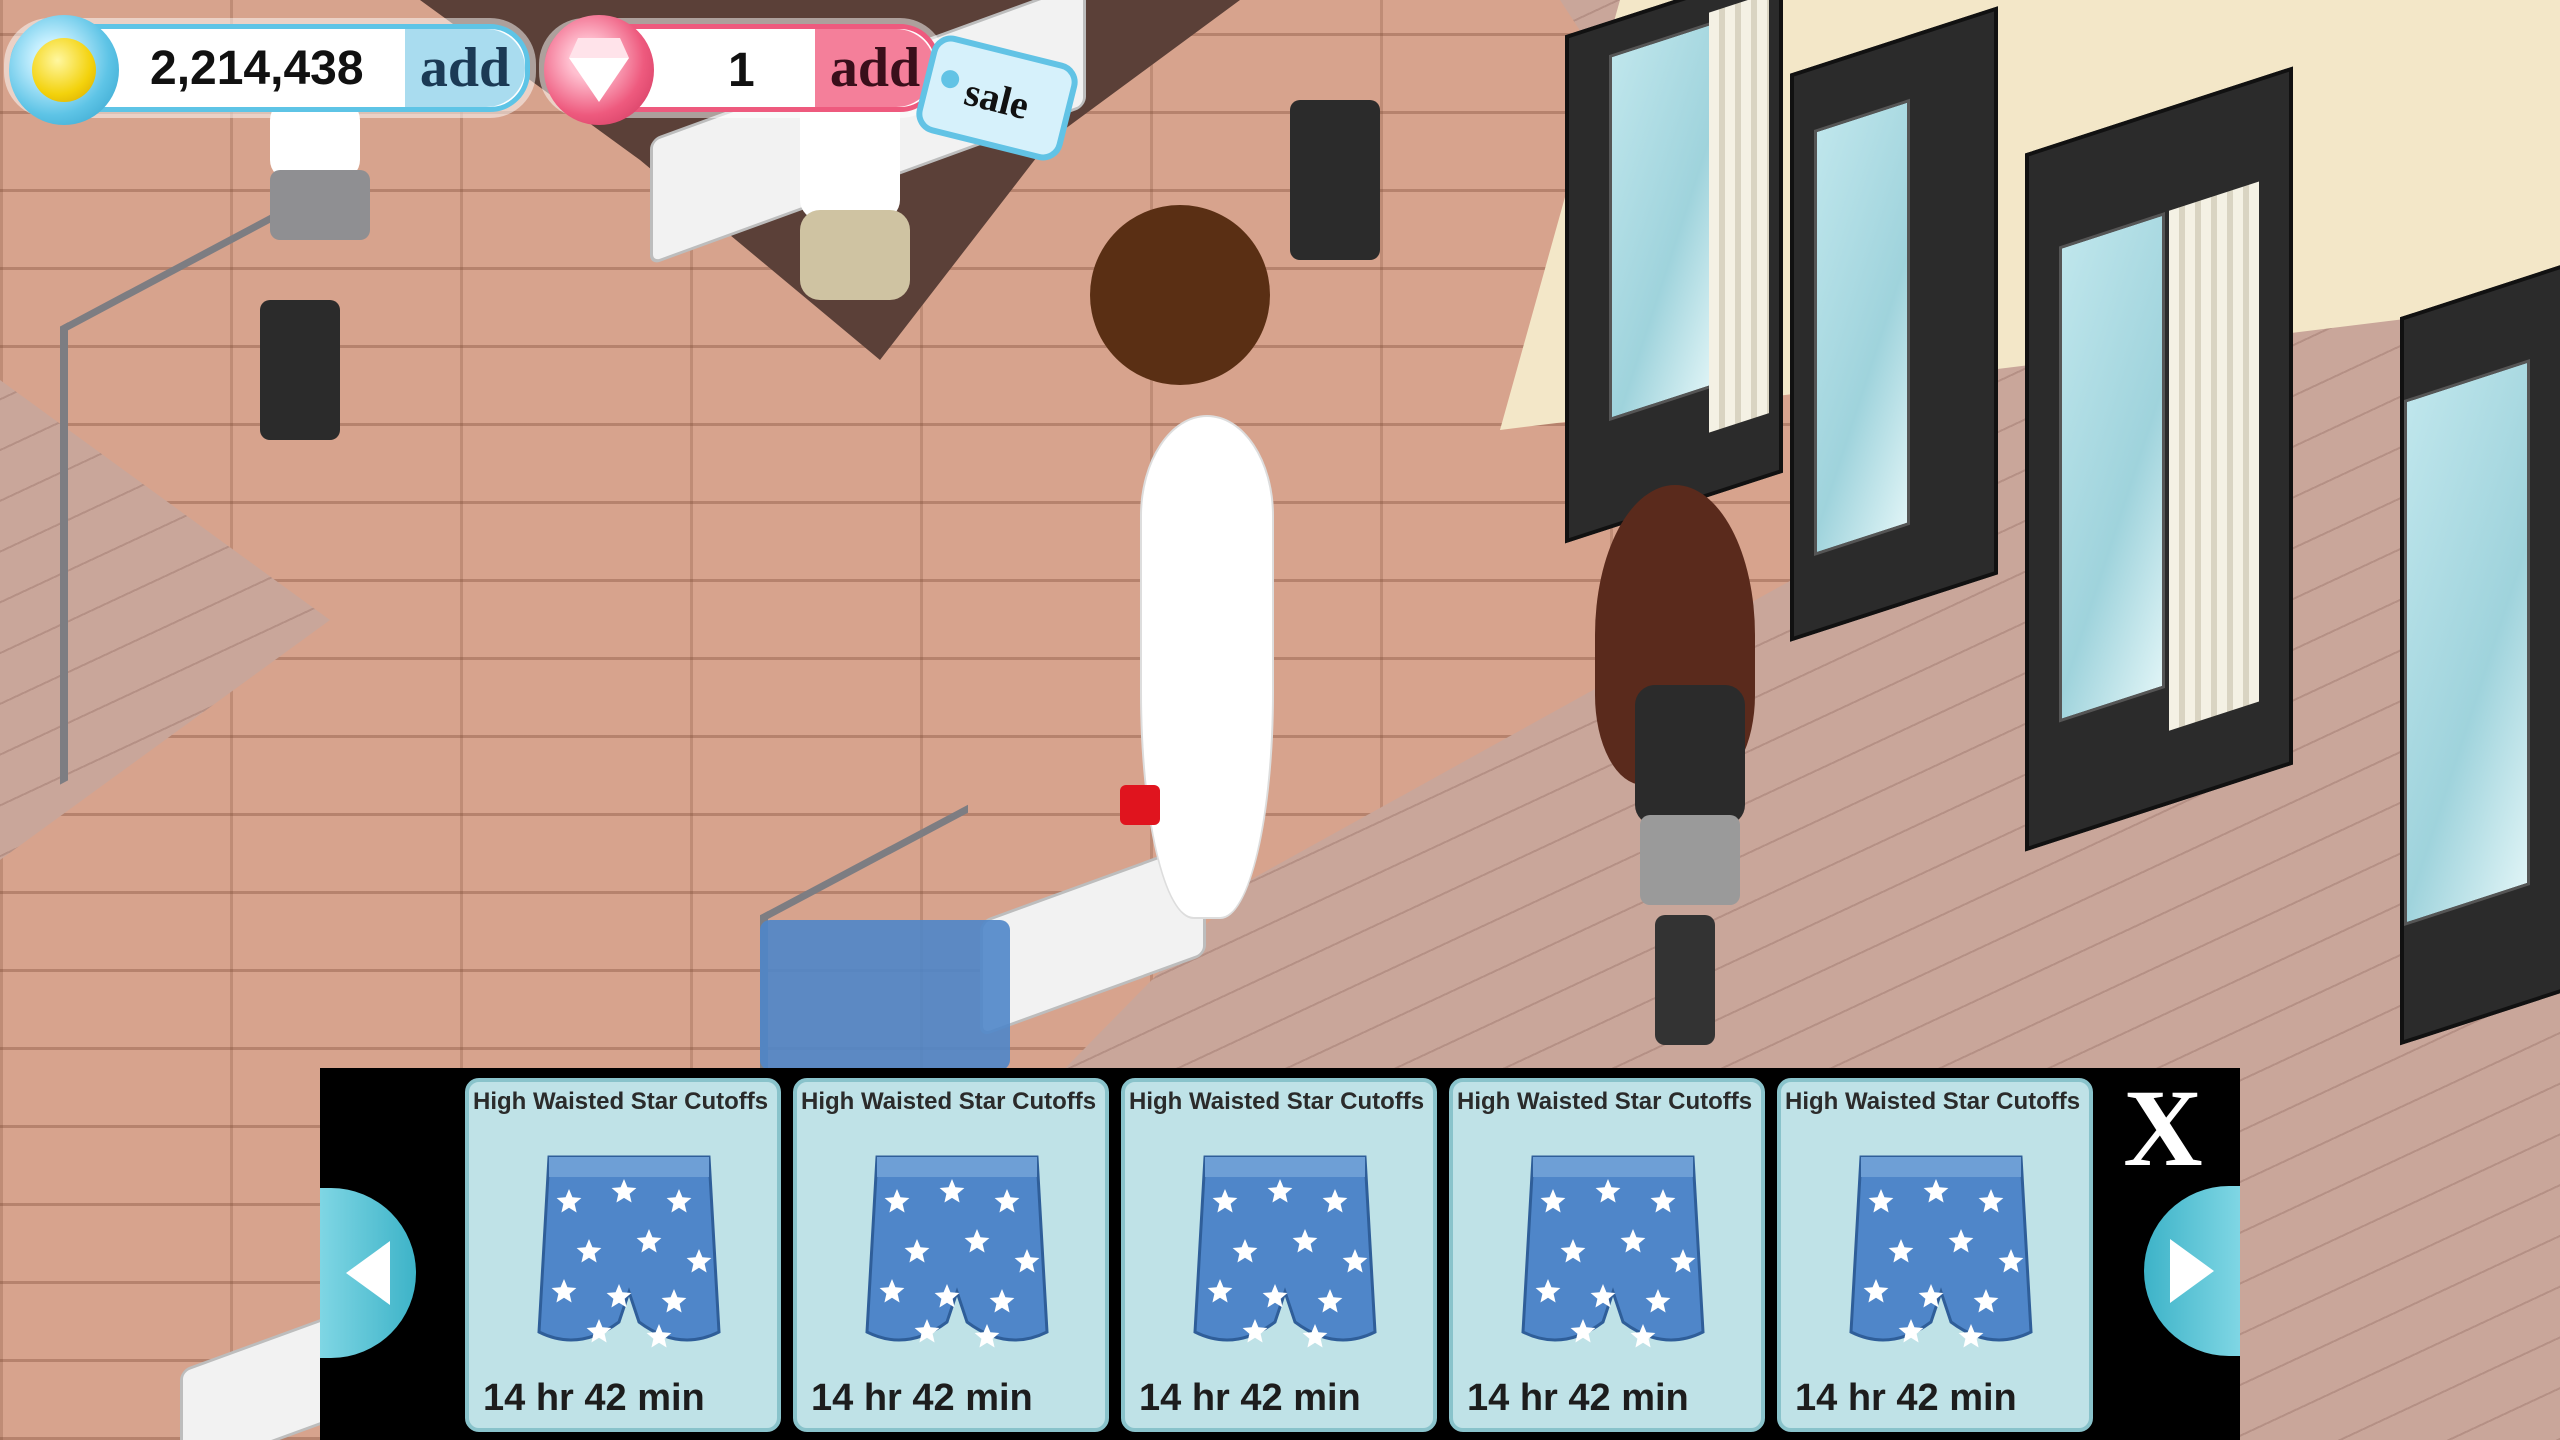  Describe the element at coordinates (875, 68) in the screenshot. I see `add-gems-button: add` at that location.